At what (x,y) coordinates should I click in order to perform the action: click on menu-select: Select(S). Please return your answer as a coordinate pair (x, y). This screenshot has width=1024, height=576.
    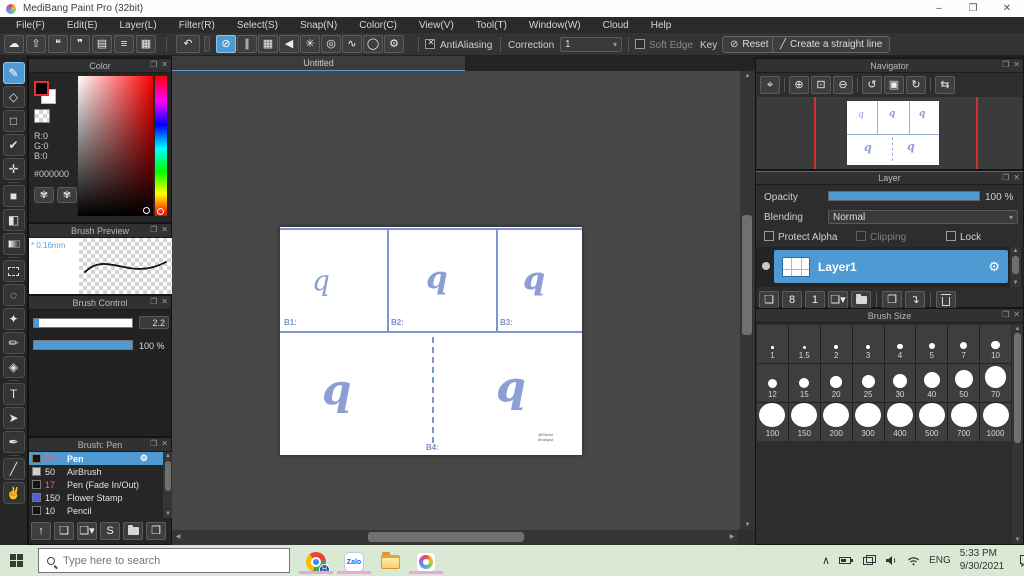
    Looking at the image, I should click on (257, 25).